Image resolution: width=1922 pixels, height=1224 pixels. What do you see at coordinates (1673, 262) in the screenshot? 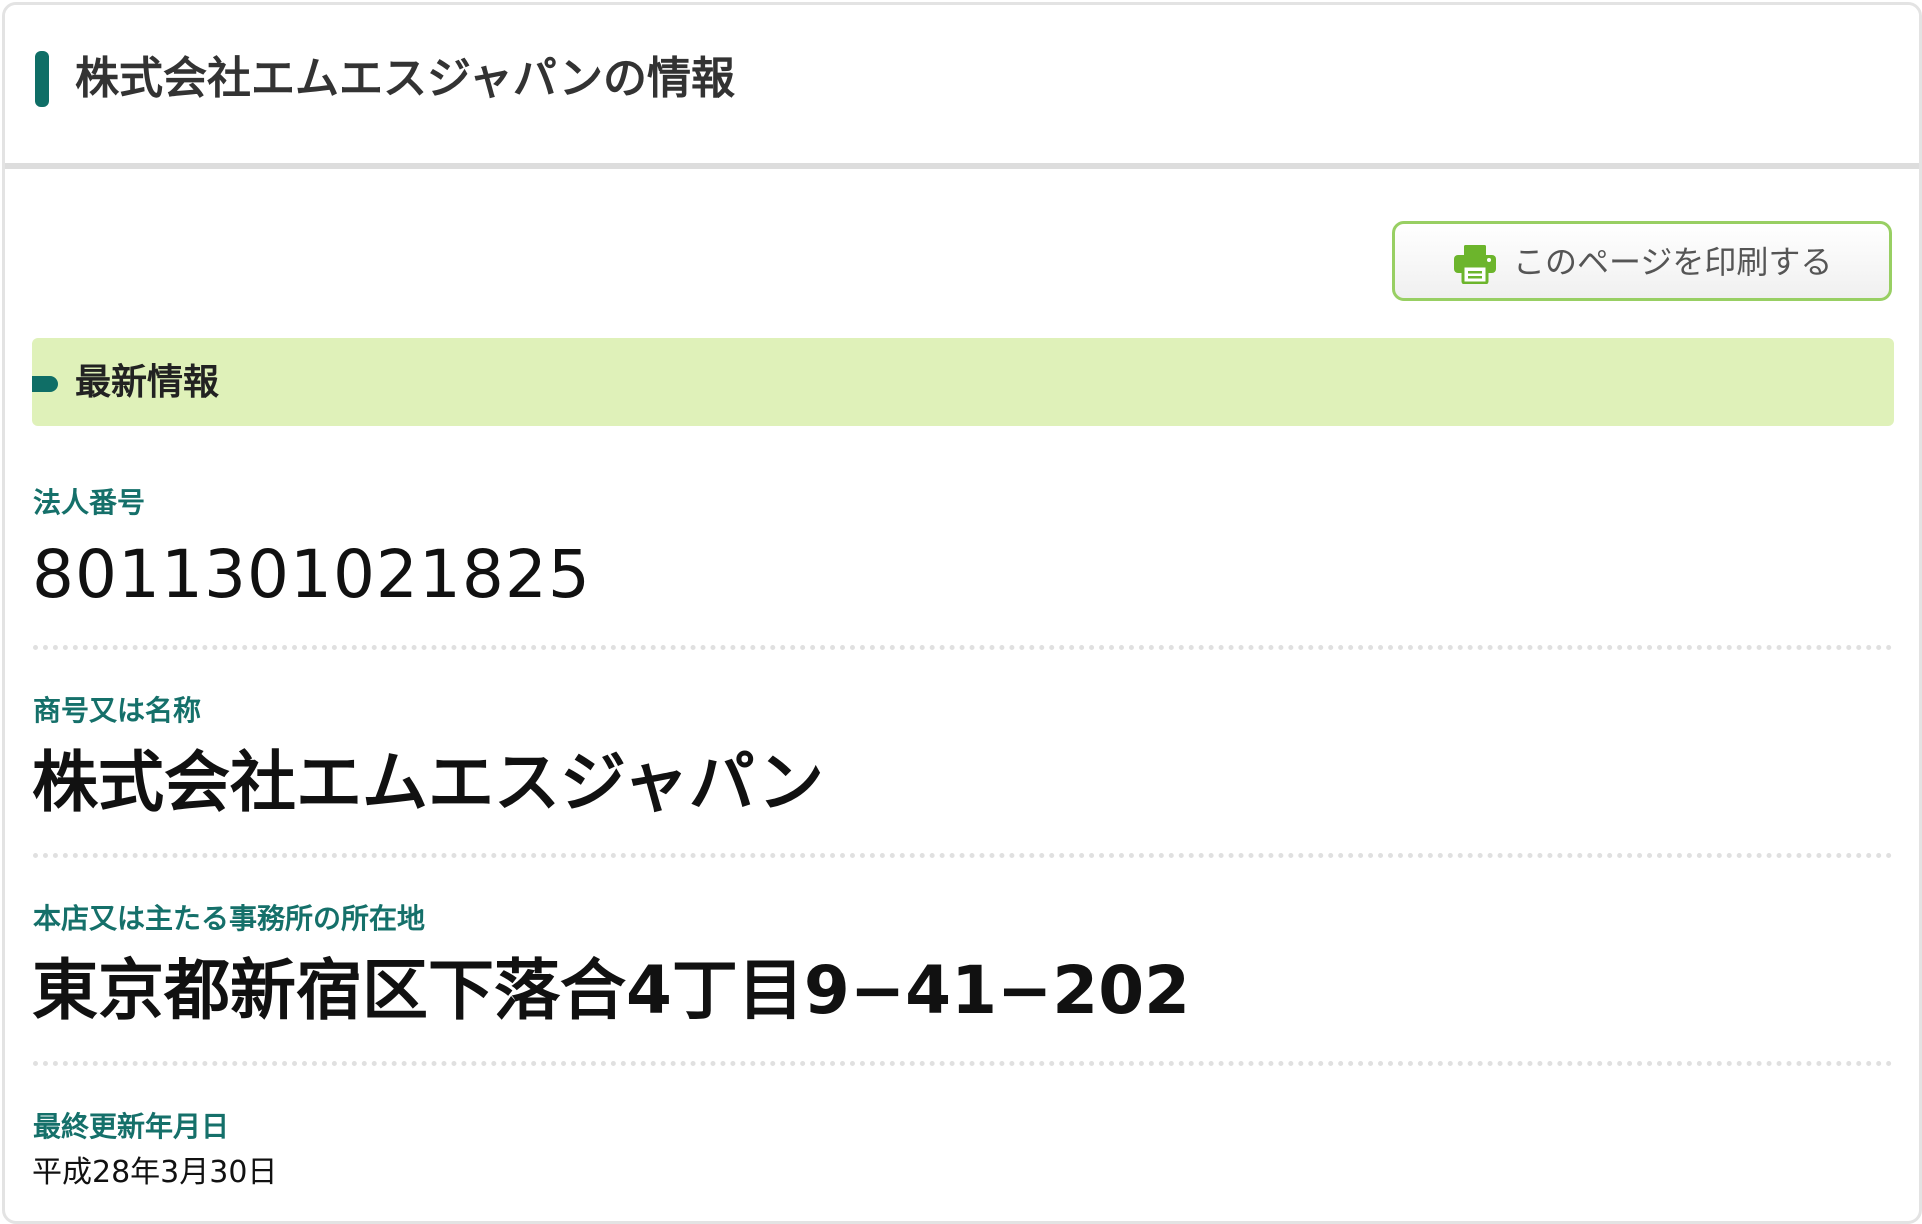
I see `print-button-label: このページを印刷する` at bounding box center [1673, 262].